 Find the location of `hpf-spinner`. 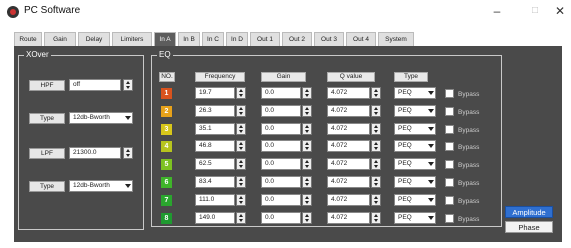

hpf-spinner is located at coordinates (128, 85).